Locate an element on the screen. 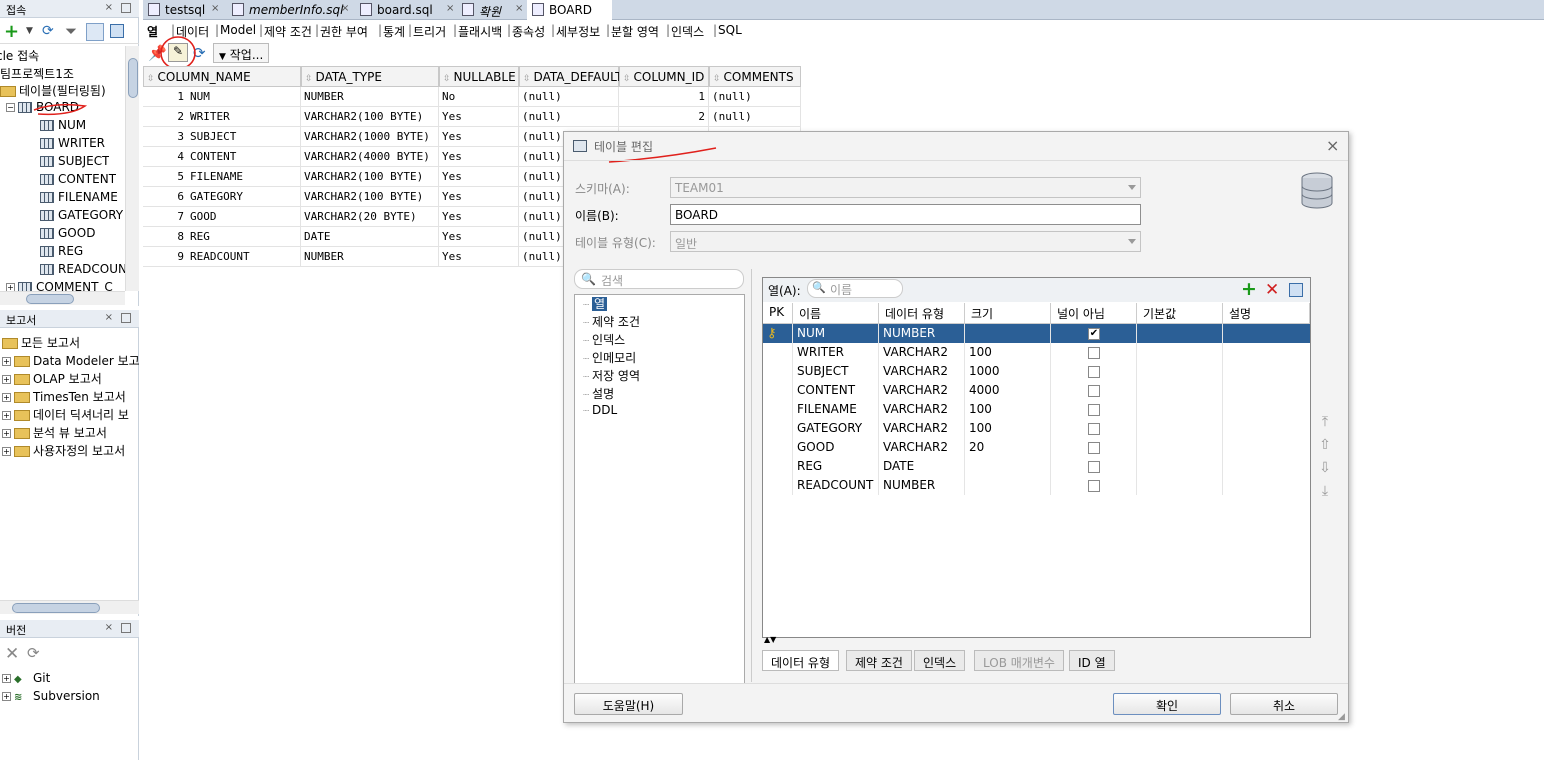  sub-tab: 분할 영역 is located at coordinates (635, 31).